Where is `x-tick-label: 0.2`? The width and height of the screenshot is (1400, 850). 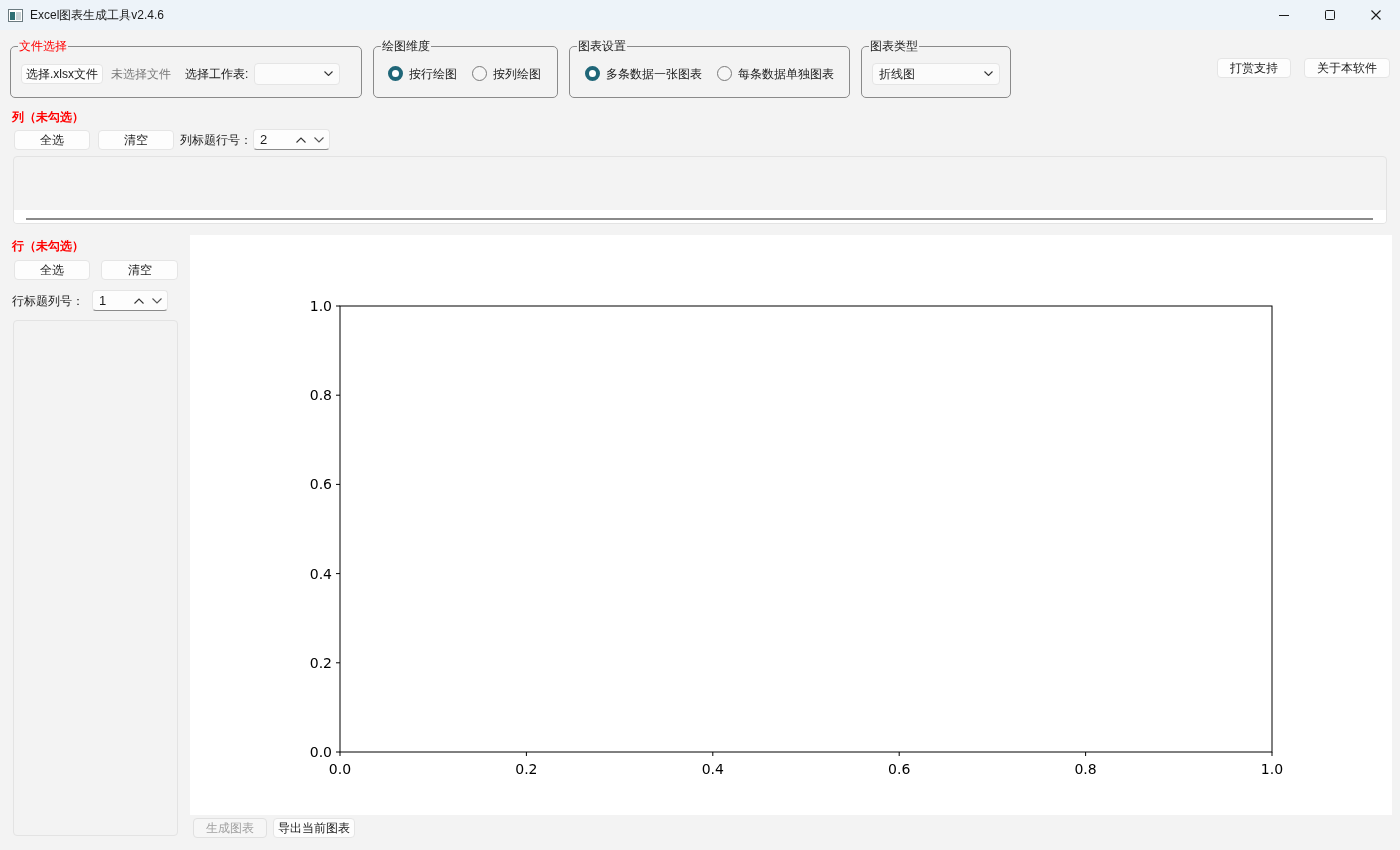 x-tick-label: 0.2 is located at coordinates (526, 769).